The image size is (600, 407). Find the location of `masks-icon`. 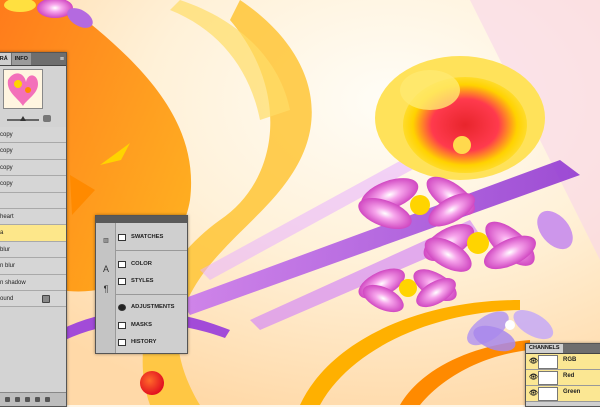

masks-icon is located at coordinates (122, 325).